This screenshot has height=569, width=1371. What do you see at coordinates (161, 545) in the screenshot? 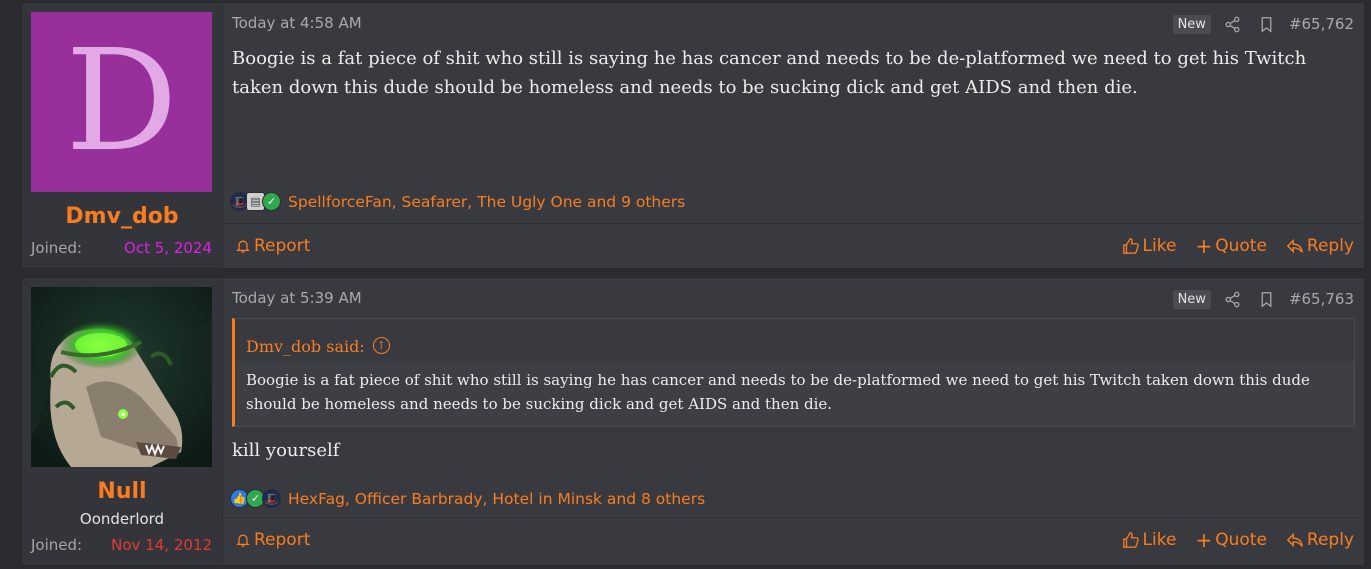
I see `joined-date: Nov 14, 2012` at bounding box center [161, 545].